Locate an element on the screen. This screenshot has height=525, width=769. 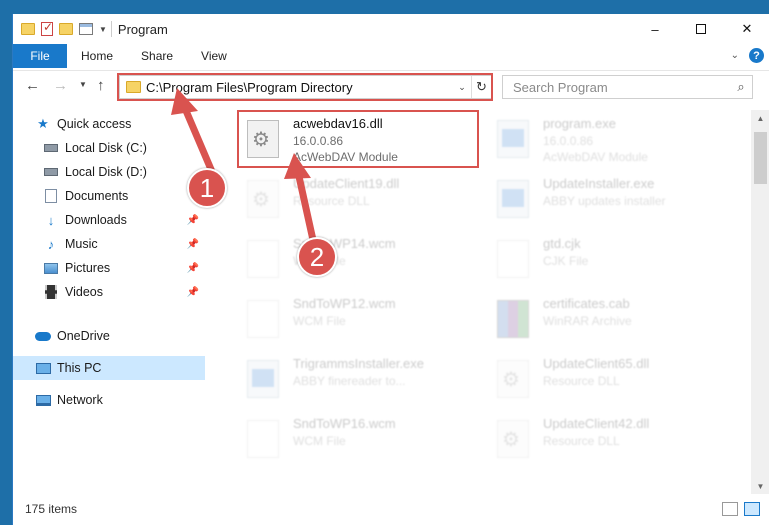
maximize-button is located at coordinates (701, 29).